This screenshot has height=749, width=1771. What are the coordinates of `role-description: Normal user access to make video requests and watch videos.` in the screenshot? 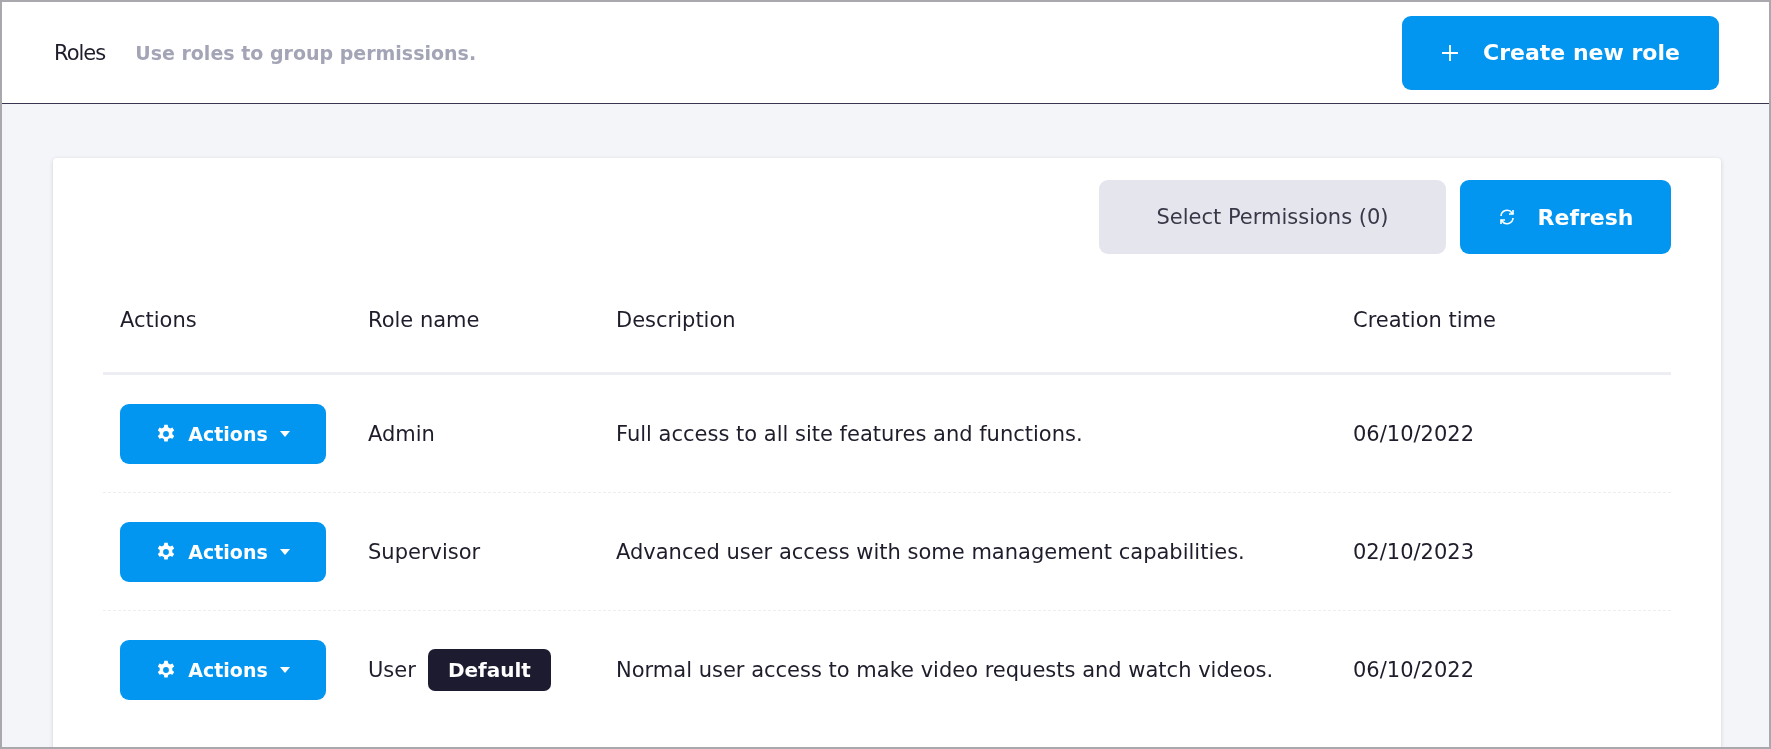 It's located at (945, 669).